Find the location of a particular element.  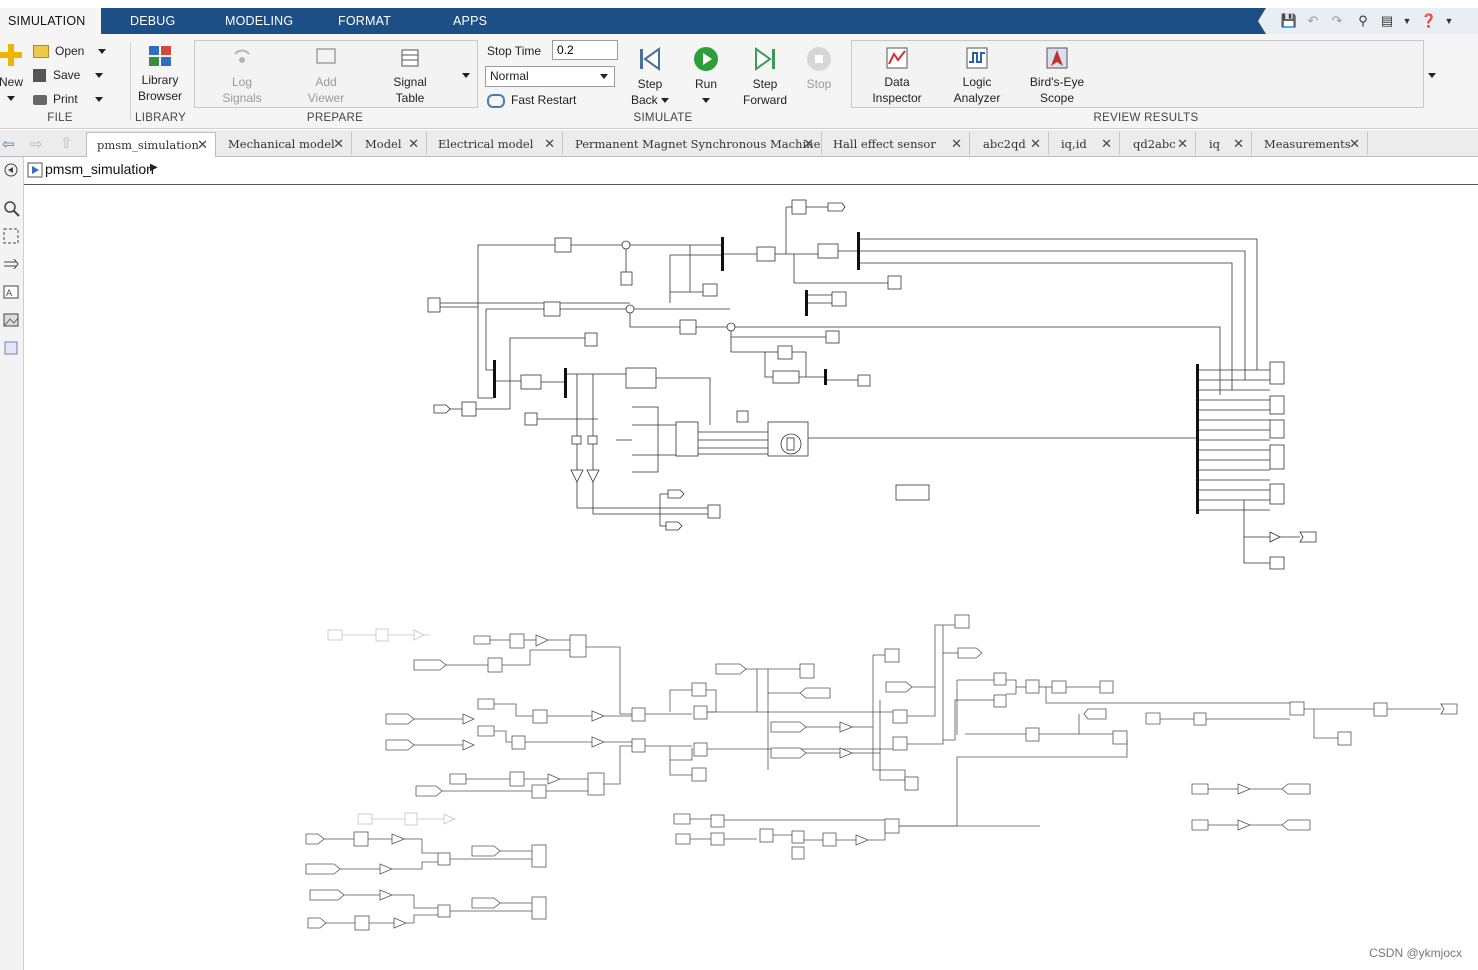

signal-table-button: Signal Table is located at coordinates (410, 76).